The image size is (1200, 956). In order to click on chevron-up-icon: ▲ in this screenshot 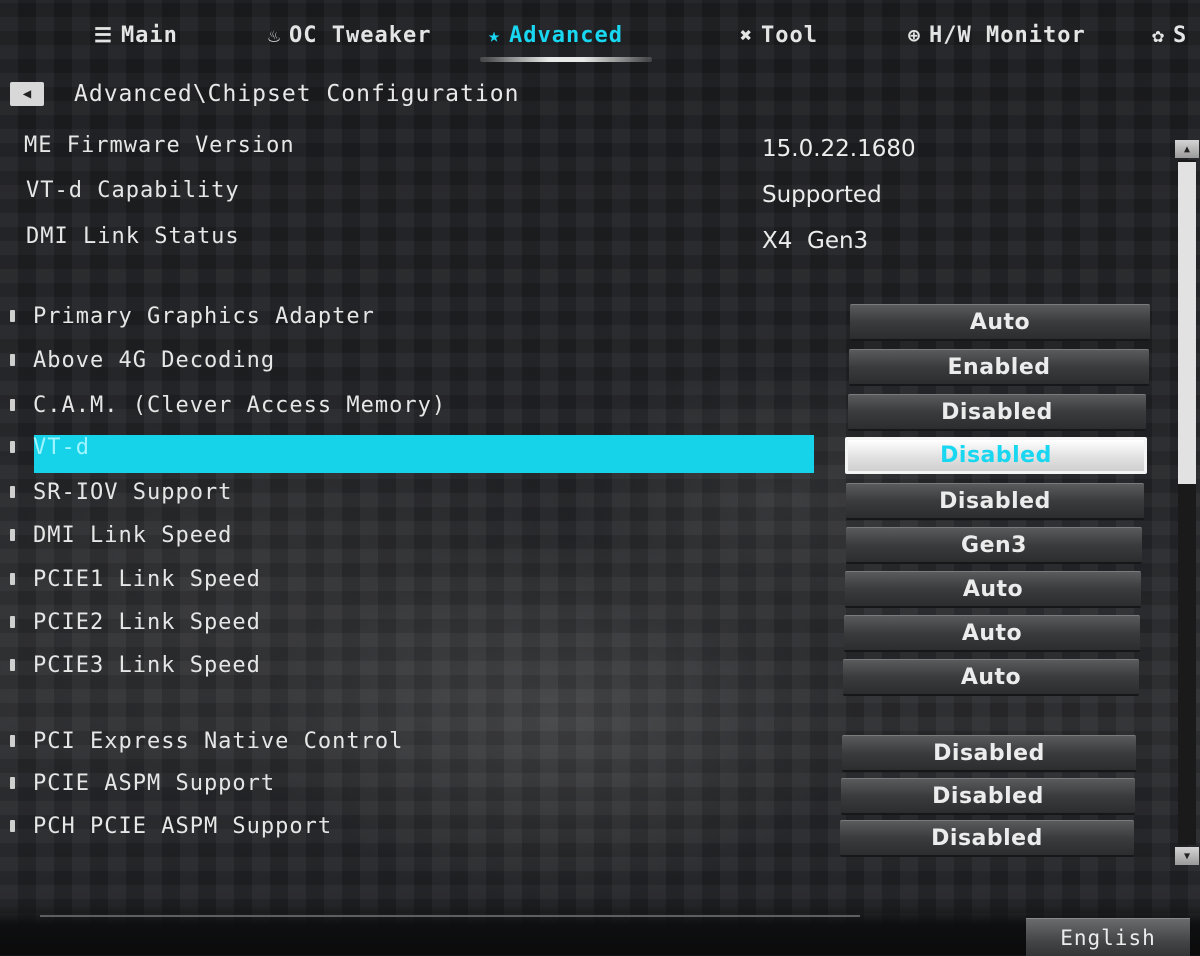, I will do `click(1187, 149)`.